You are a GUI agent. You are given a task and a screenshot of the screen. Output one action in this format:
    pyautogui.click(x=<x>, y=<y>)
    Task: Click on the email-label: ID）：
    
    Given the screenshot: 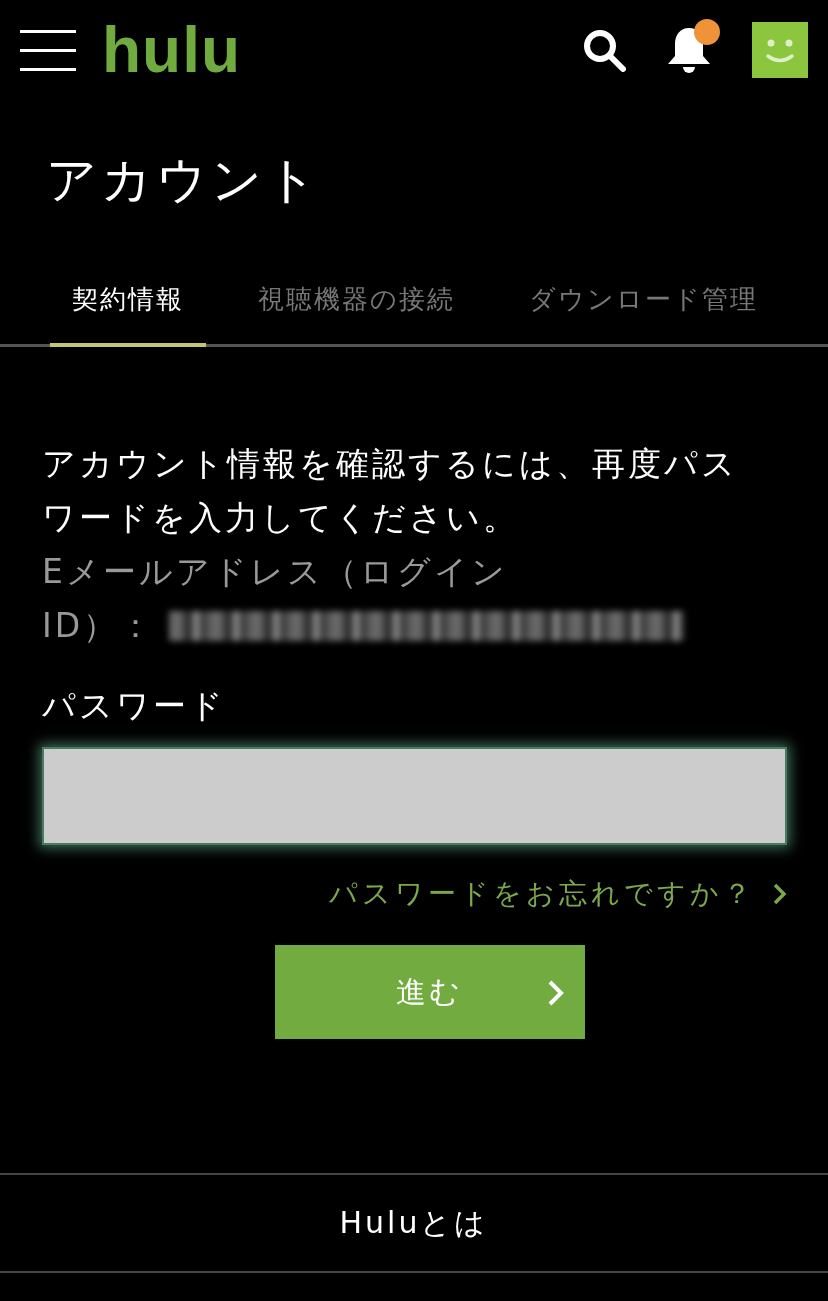 What is the action you would take?
    pyautogui.click(x=99, y=626)
    